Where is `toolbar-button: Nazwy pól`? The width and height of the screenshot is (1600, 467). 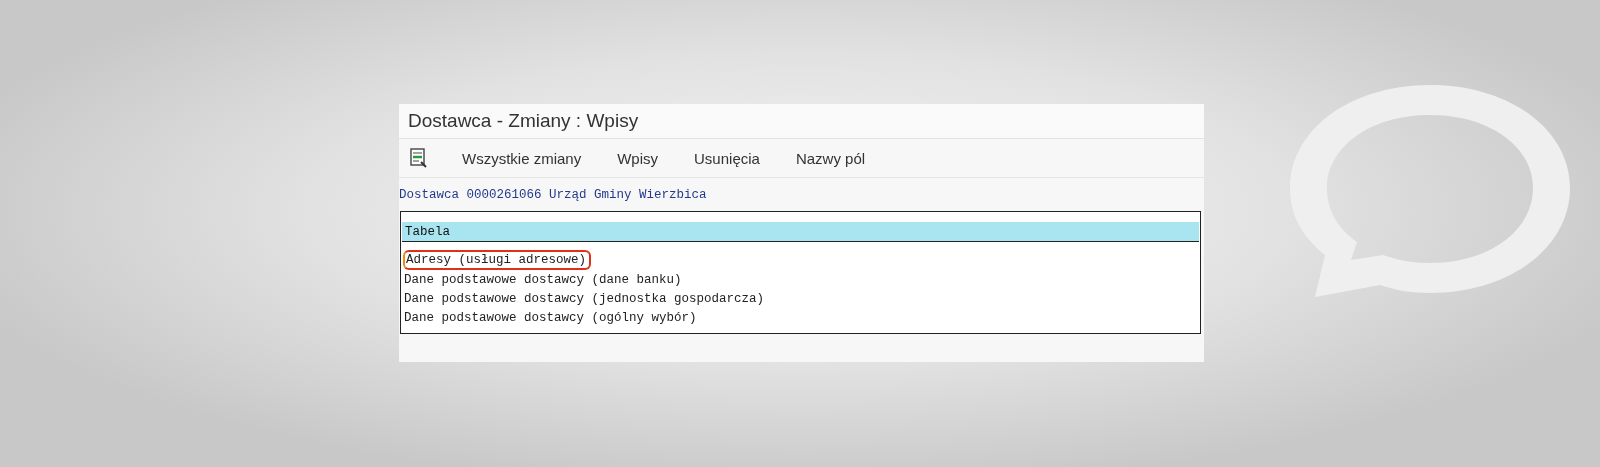
toolbar-button: Nazwy pól is located at coordinates (830, 158).